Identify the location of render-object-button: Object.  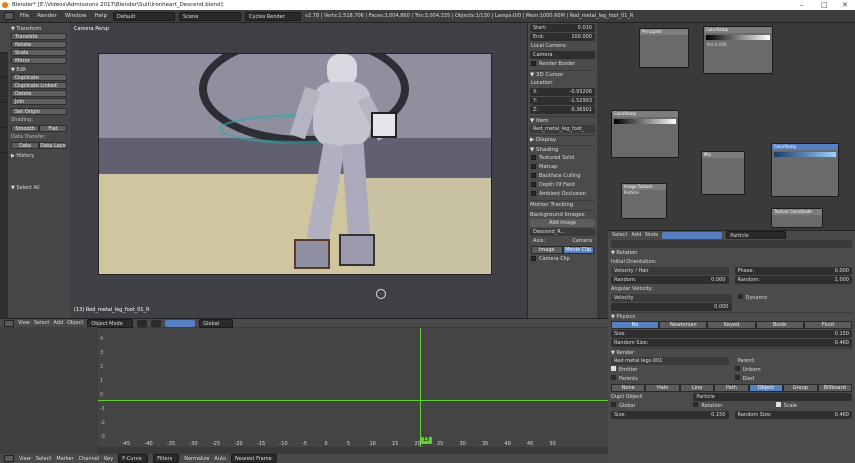
(766, 388).